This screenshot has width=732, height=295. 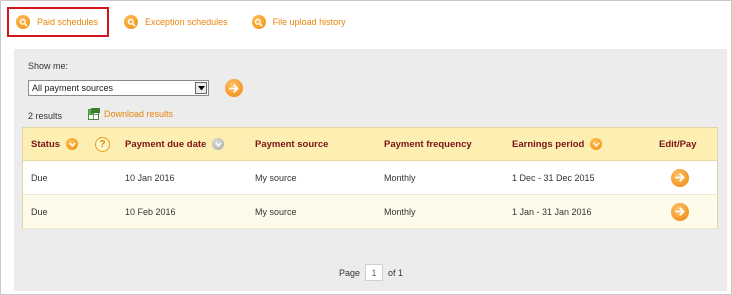 I want to click on payment-source-select: All payment sources, so click(x=118, y=88).